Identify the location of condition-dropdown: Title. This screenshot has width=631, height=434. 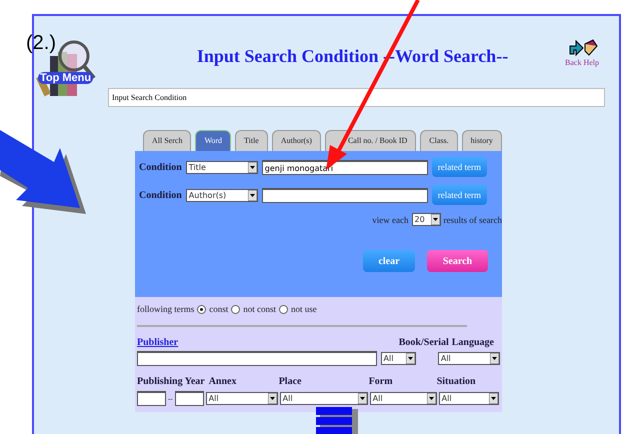
(222, 167).